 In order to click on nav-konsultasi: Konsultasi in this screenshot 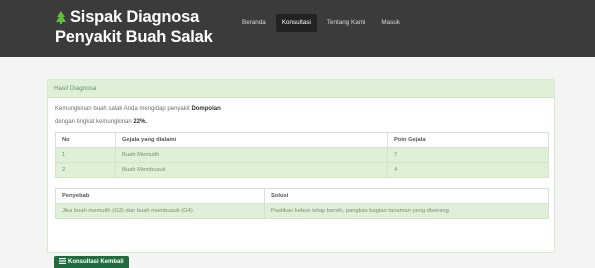, I will do `click(296, 23)`.